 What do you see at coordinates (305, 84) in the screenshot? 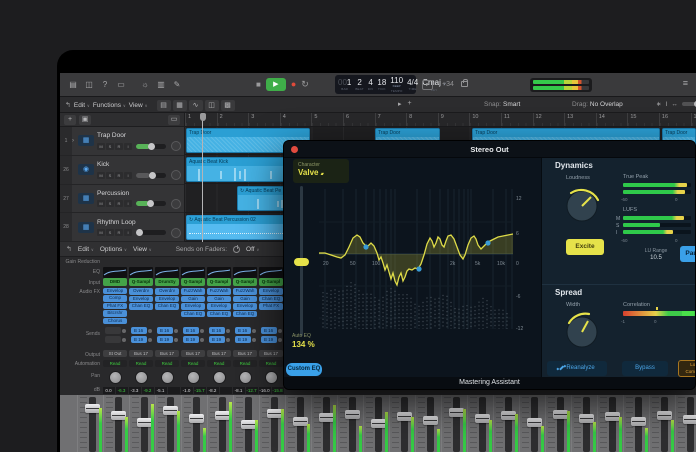
I see `cycle-button: ↻` at bounding box center [305, 84].